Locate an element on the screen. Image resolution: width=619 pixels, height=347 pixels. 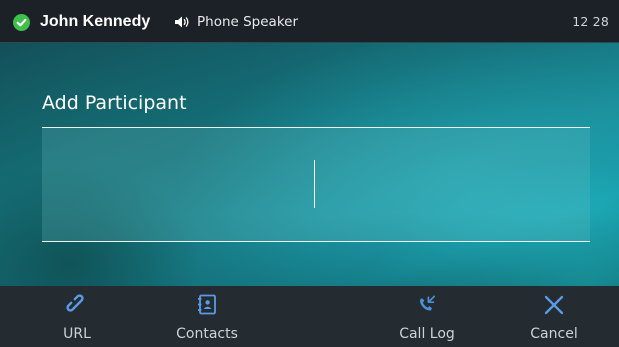
status-bar: John Kennedy Phone Speaker 12 28 is located at coordinates (309, 21).